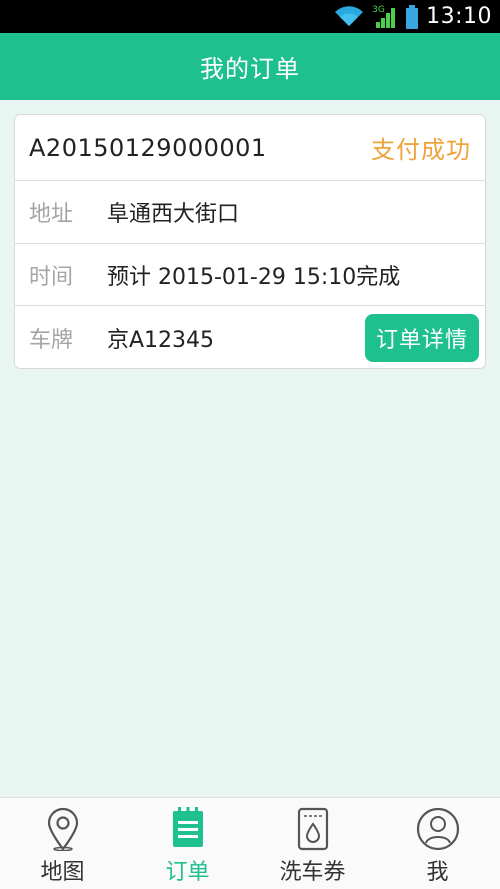  Describe the element at coordinates (385, 17) in the screenshot. I see `cell-signal-icon: 3G` at that location.